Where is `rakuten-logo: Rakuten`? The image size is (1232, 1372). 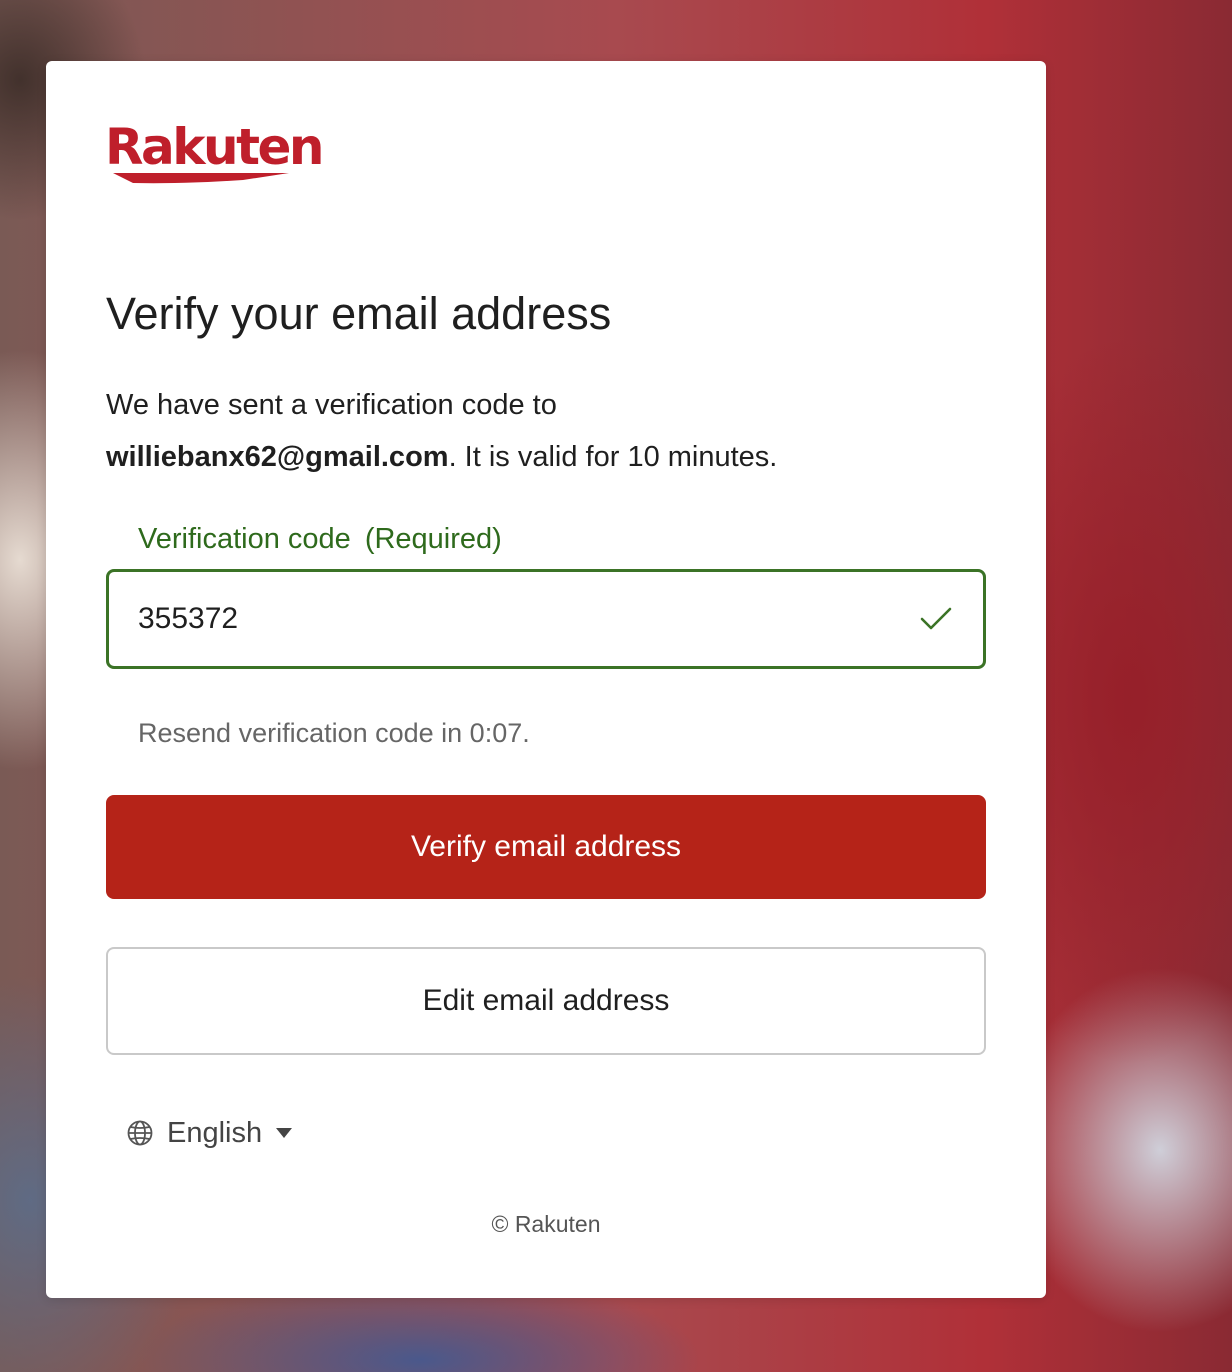
rakuten-logo: Rakuten is located at coordinates (215, 152).